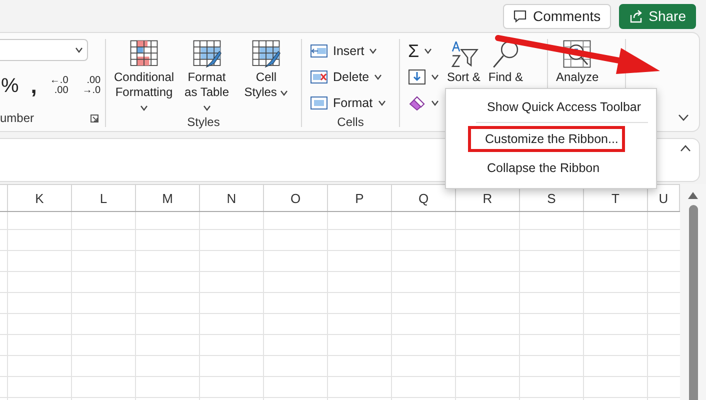  What do you see at coordinates (168, 198) in the screenshot?
I see `column-header: M` at bounding box center [168, 198].